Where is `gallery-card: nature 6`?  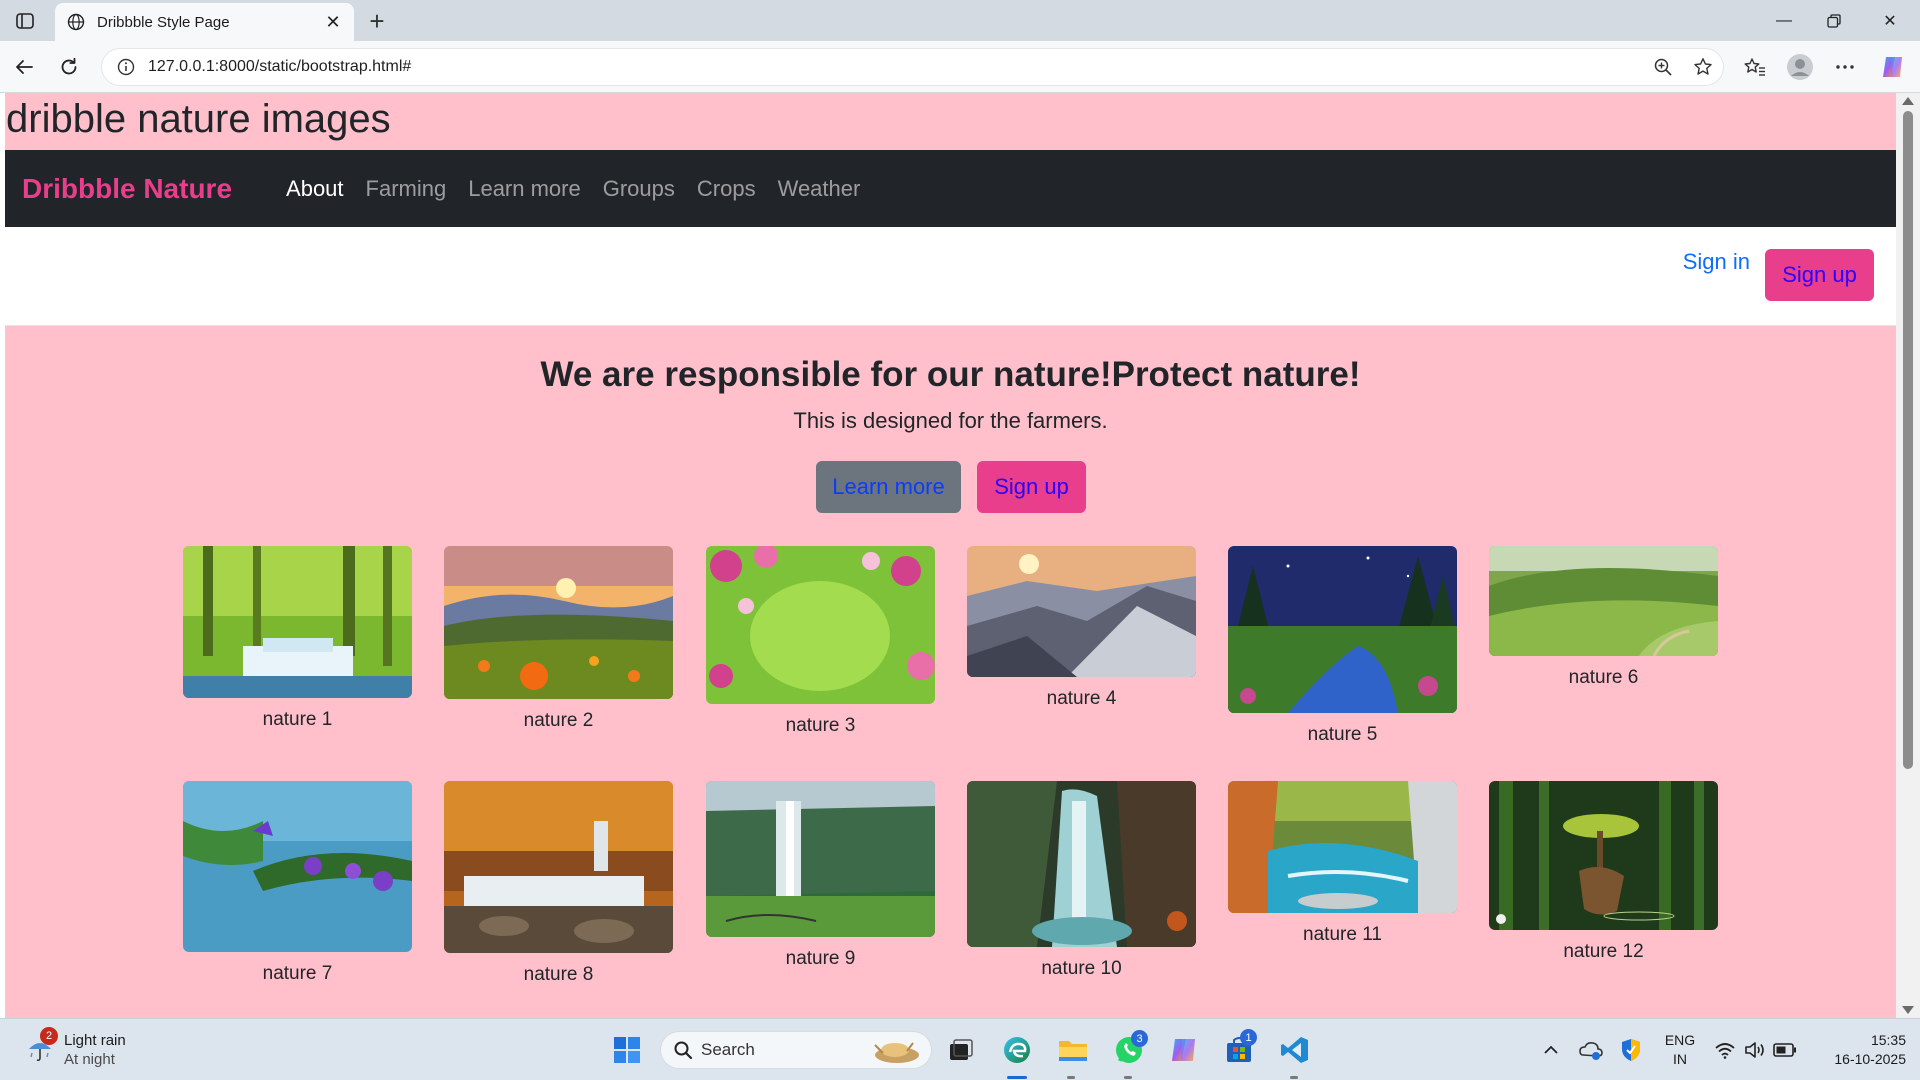 gallery-card: nature 6 is located at coordinates (1603, 617).